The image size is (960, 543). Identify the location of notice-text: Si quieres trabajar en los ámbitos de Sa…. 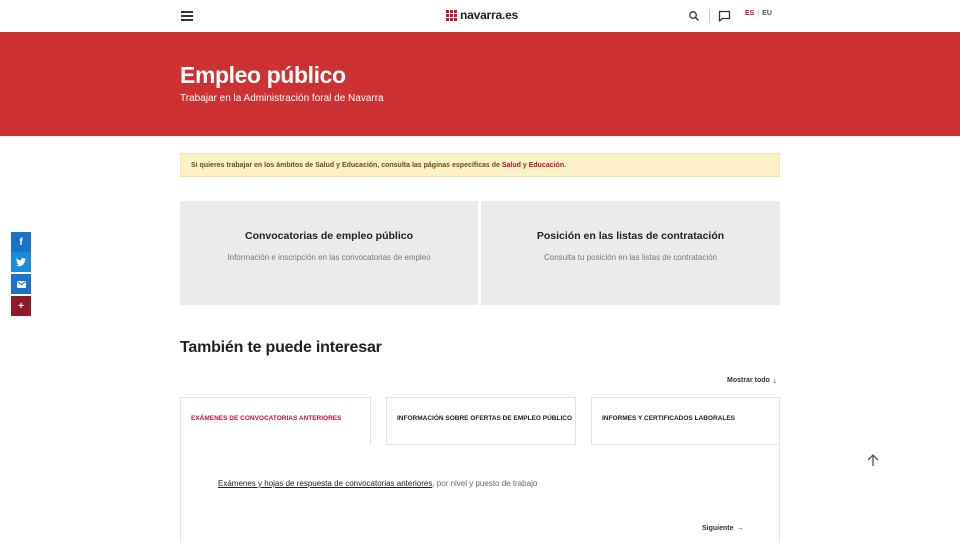
(346, 165).